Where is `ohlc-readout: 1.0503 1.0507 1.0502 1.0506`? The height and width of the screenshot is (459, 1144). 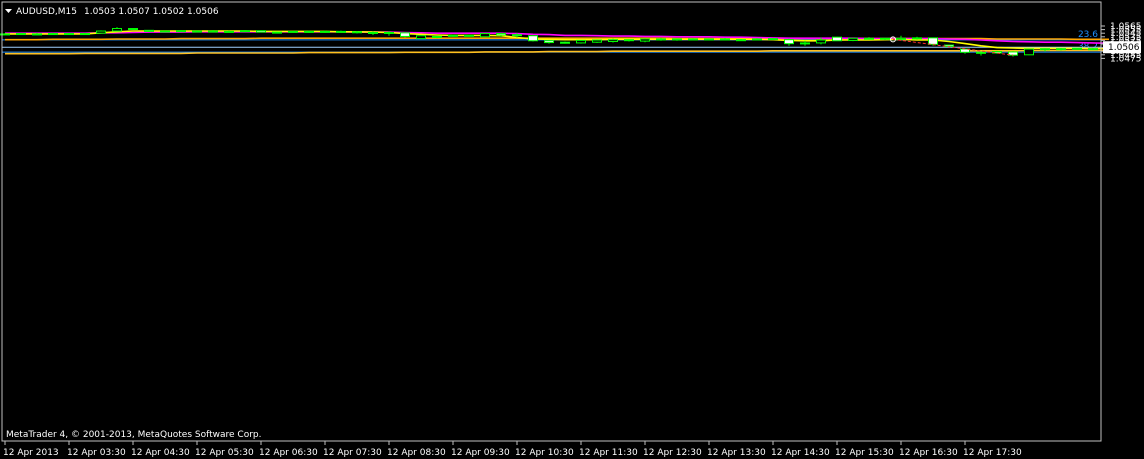
ohlc-readout: 1.0503 1.0507 1.0502 1.0506 is located at coordinates (151, 12).